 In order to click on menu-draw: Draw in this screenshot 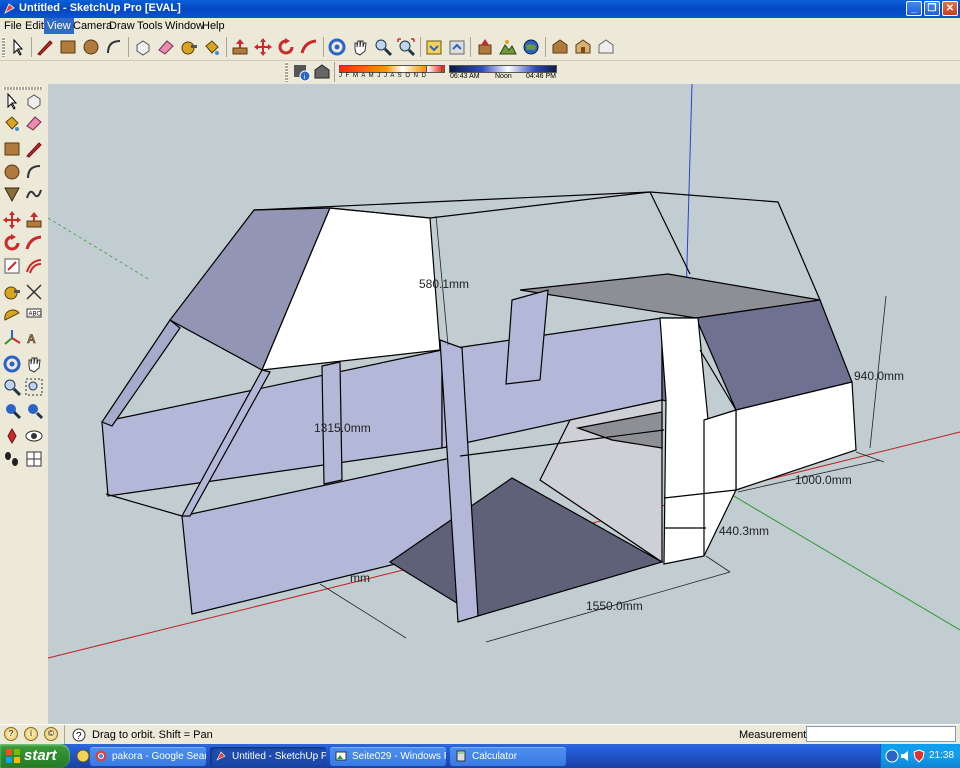, I will do `click(122, 26)`.